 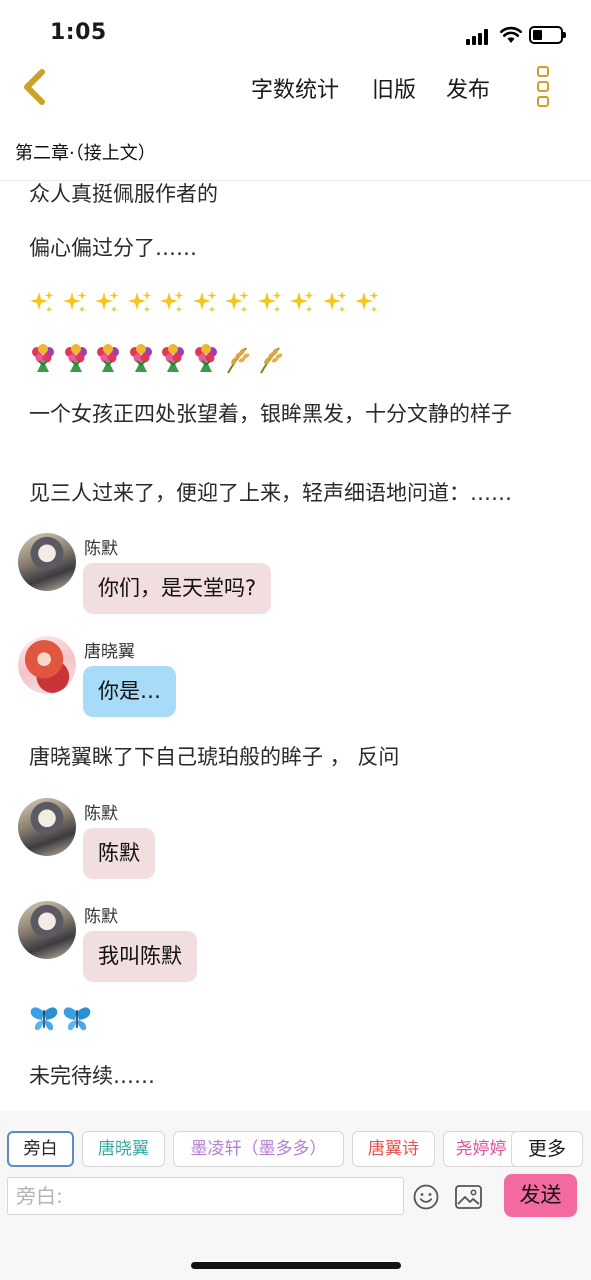 I want to click on narration-text: 众人真挺佩服作者的, so click(x=123, y=194).